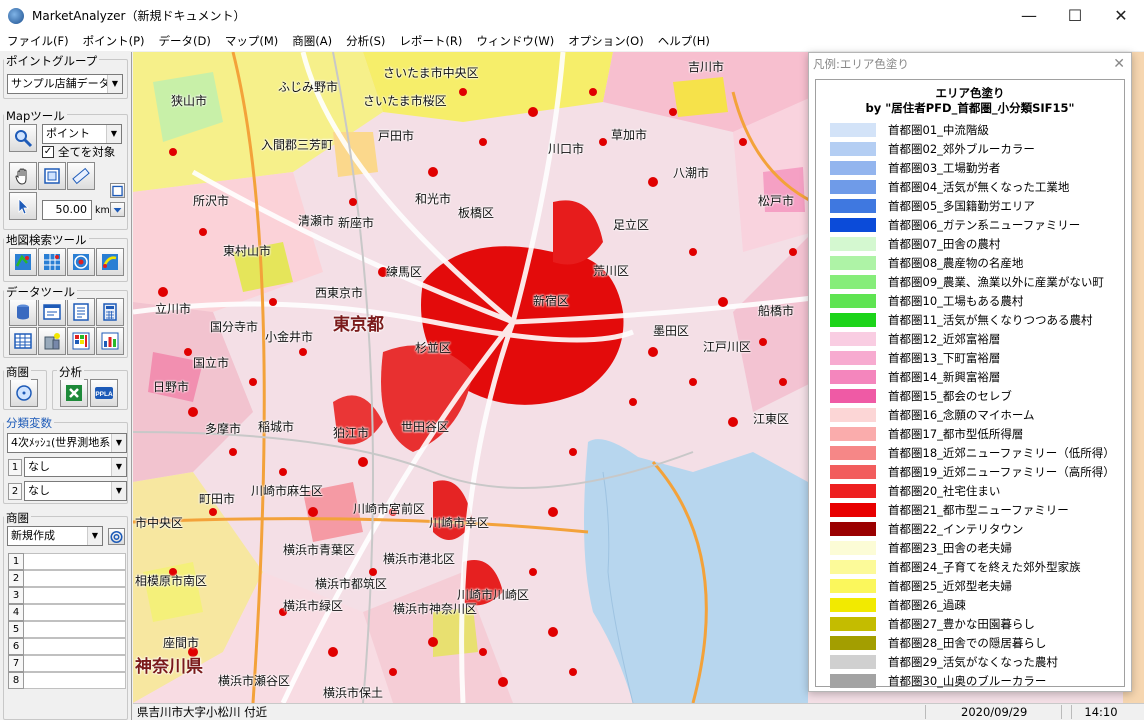  What do you see at coordinates (65, 84) in the screenshot?
I see `point-group-select: サンプル店舗データ2 ▼` at bounding box center [65, 84].